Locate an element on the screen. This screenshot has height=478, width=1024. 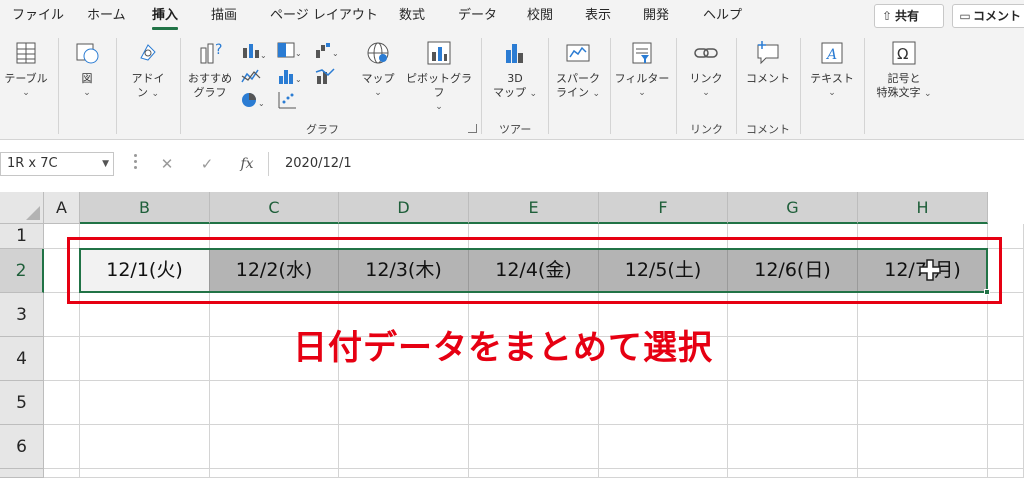
3d-map-button: 3D マップ ⌄ is located at coordinates (515, 69).